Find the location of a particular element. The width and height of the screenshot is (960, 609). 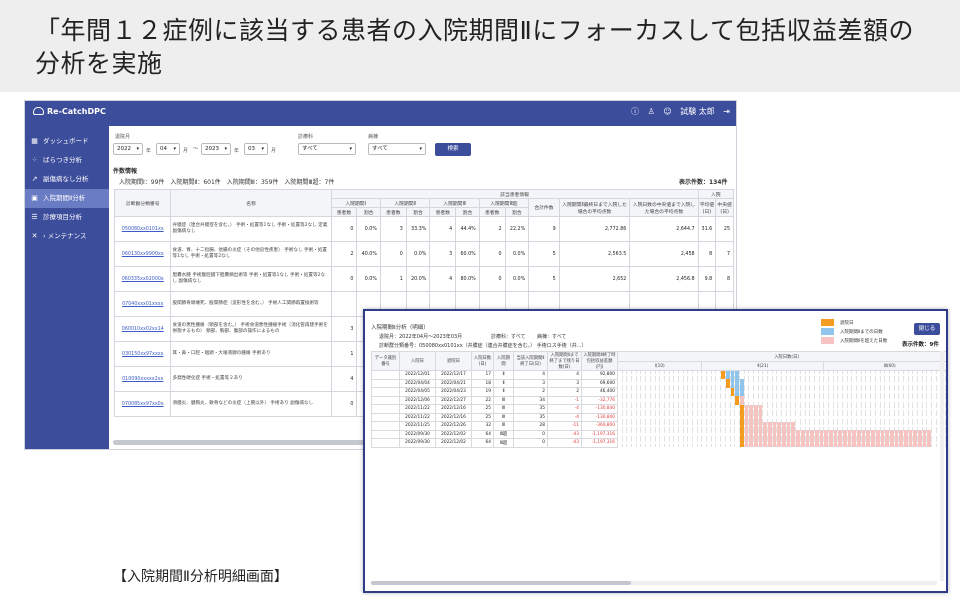

help-circle-icon: ⓘ is located at coordinates (635, 111).